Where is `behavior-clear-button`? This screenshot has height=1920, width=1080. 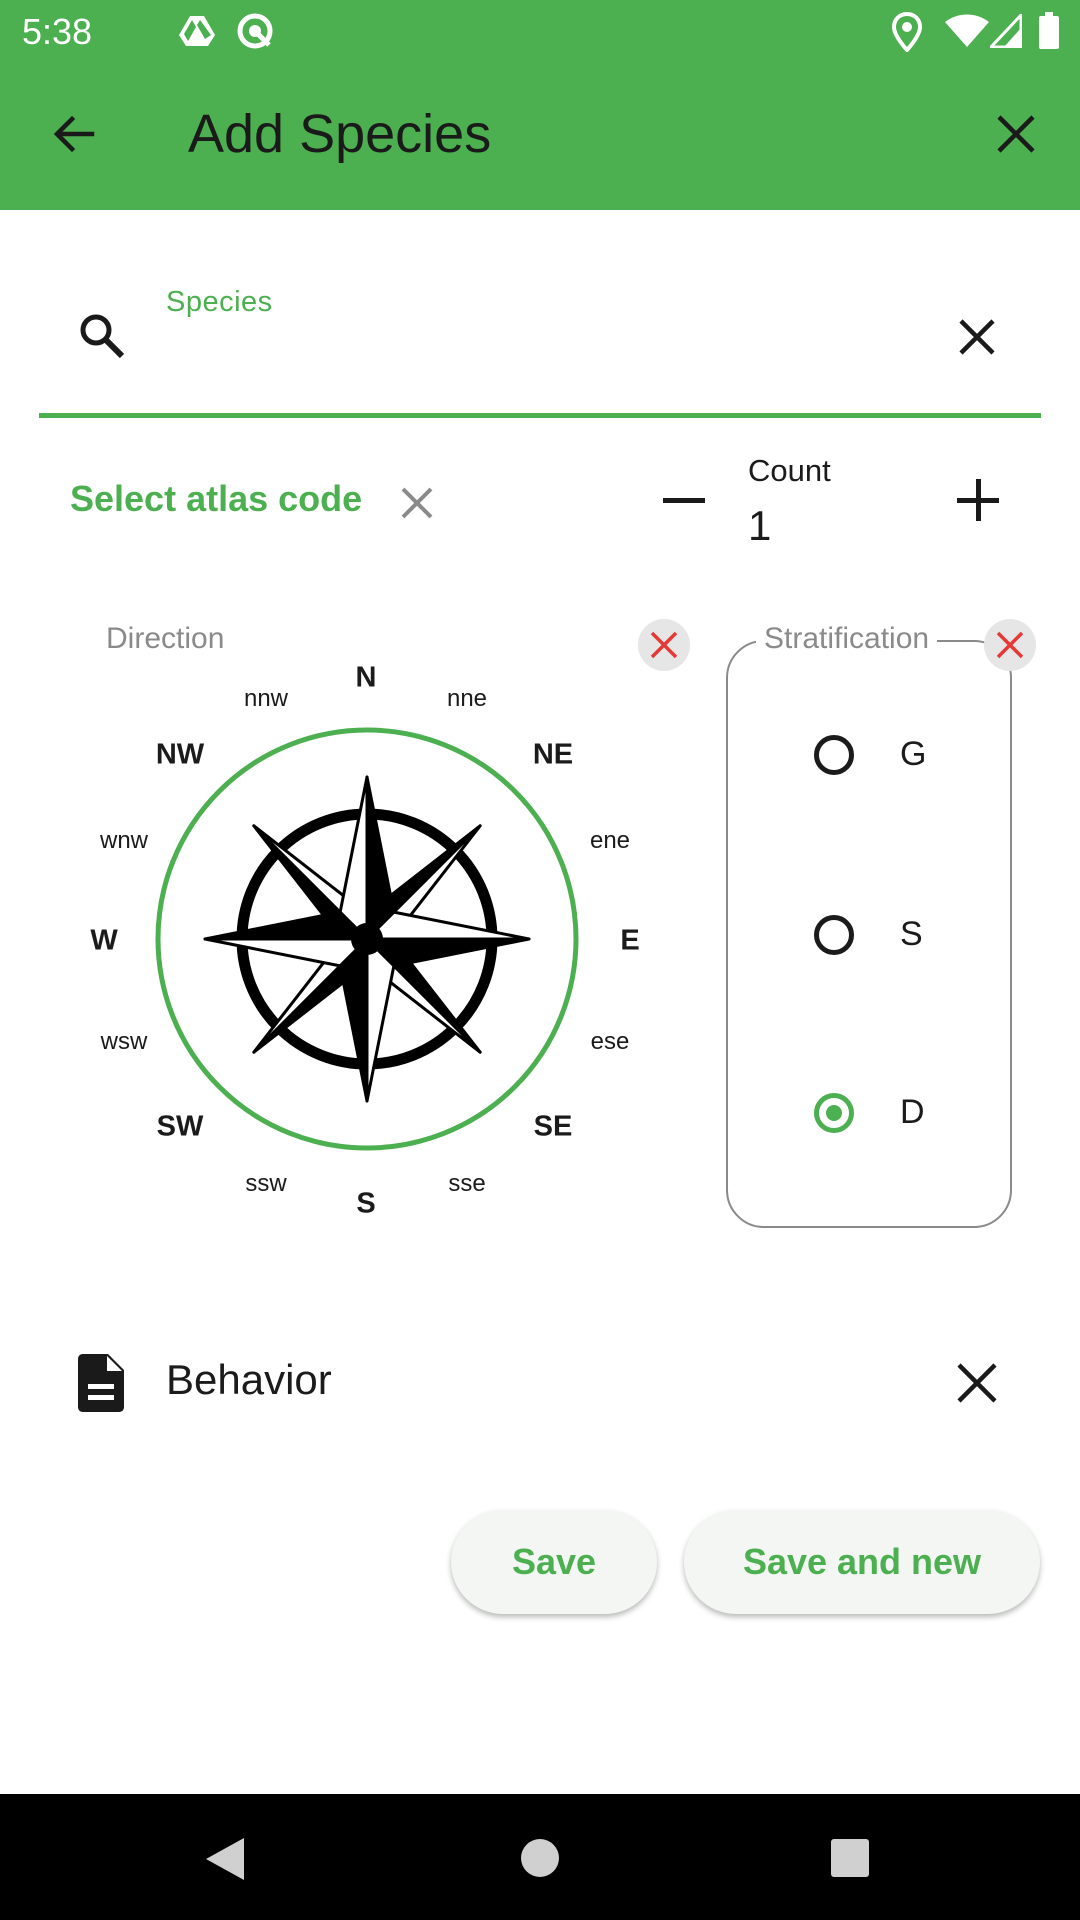 behavior-clear-button is located at coordinates (977, 1383).